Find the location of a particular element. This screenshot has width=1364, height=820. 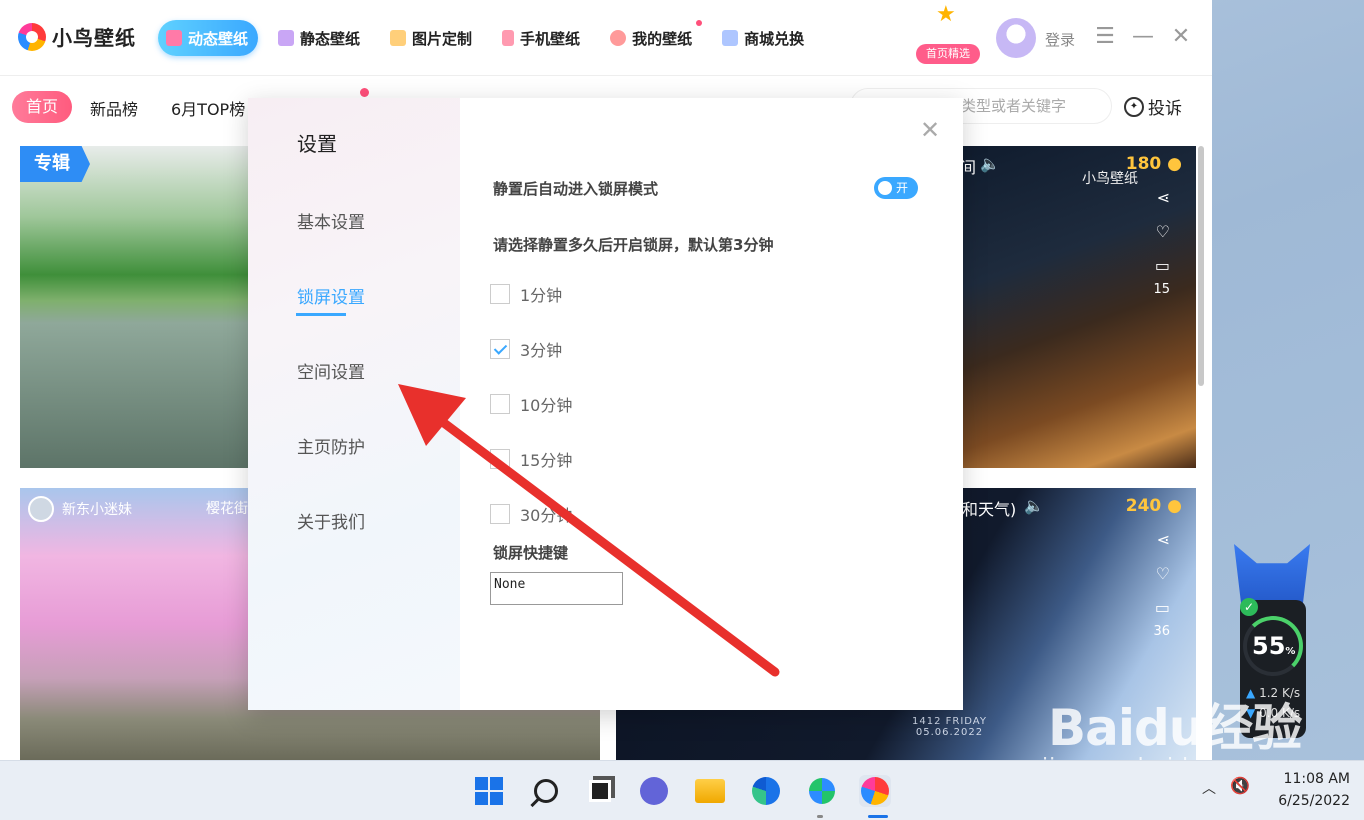

nav-image-custom: 图片定制 is located at coordinates (432, 38).